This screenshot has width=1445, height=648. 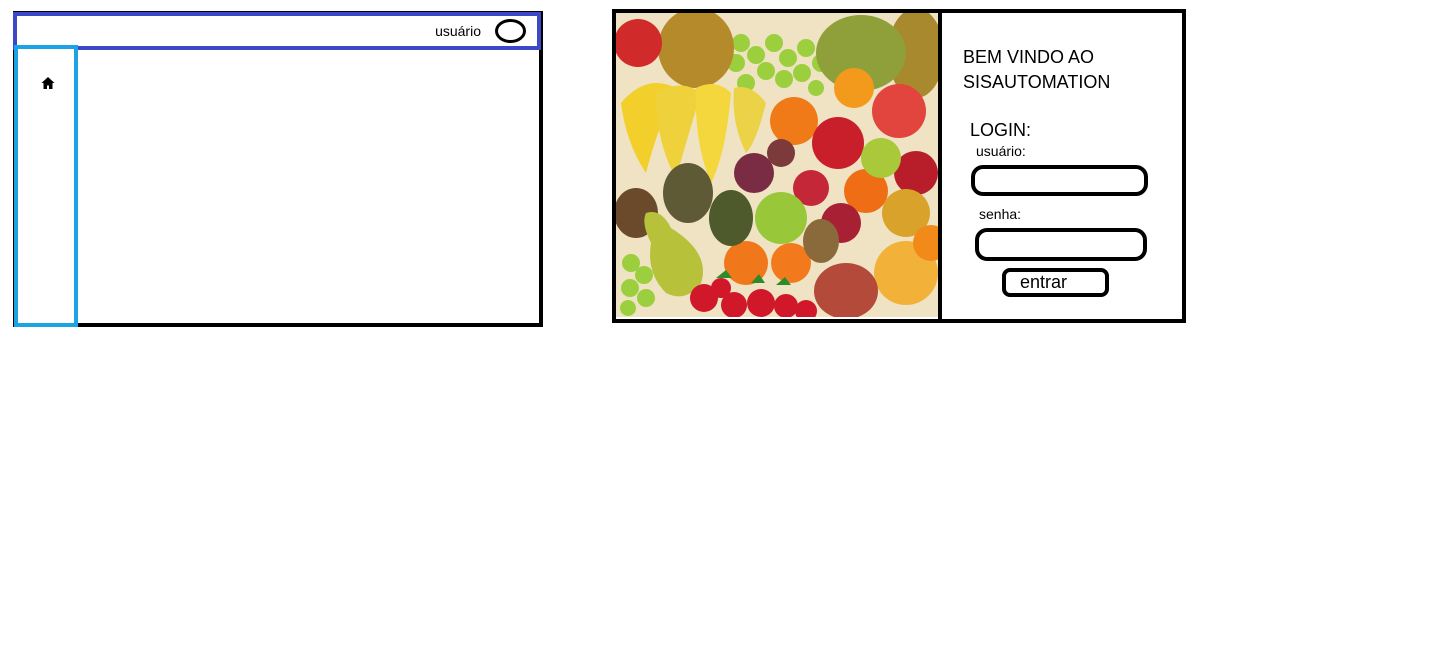 I want to click on username-field, so click(x=1059, y=180).